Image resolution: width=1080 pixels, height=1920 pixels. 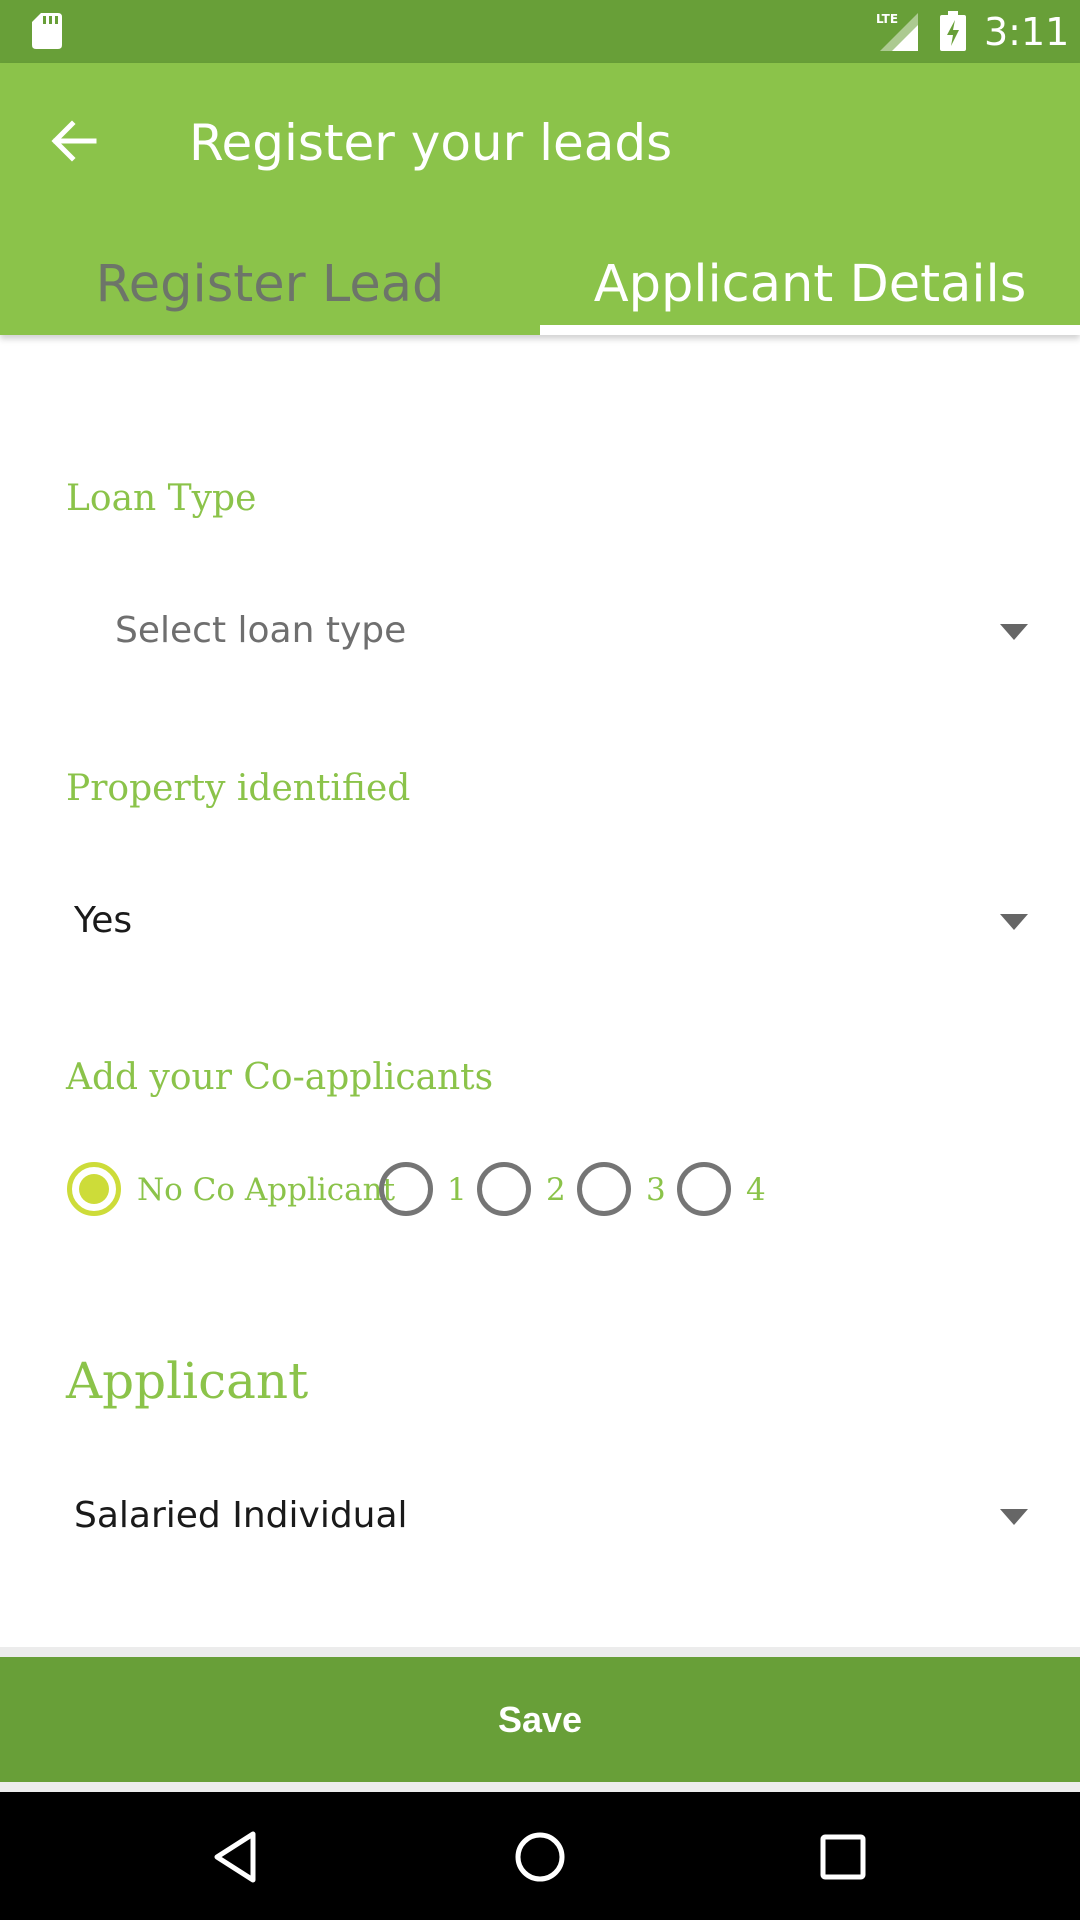 What do you see at coordinates (103, 920) in the screenshot?
I see `property-identified-value: Yes` at bounding box center [103, 920].